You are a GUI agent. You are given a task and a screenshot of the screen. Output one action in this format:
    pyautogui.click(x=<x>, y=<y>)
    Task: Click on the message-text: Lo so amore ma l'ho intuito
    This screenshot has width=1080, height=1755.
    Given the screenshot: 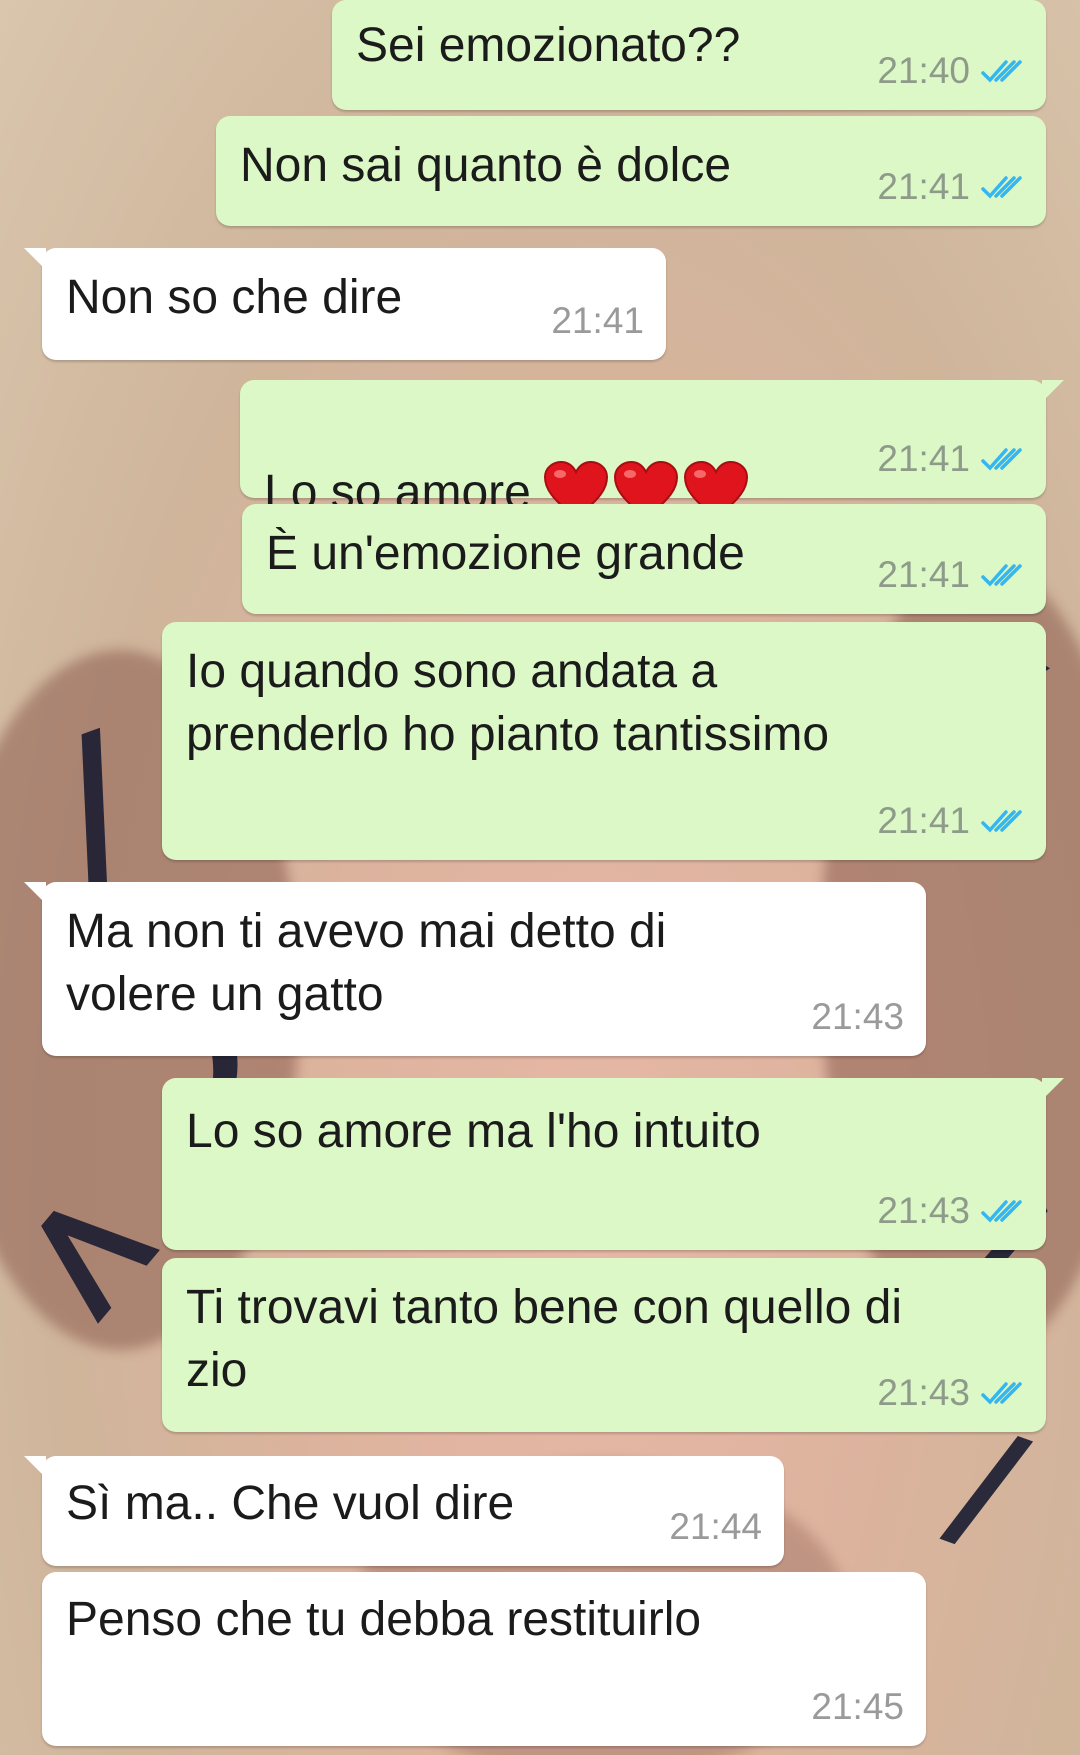 What is the action you would take?
    pyautogui.click(x=473, y=1131)
    